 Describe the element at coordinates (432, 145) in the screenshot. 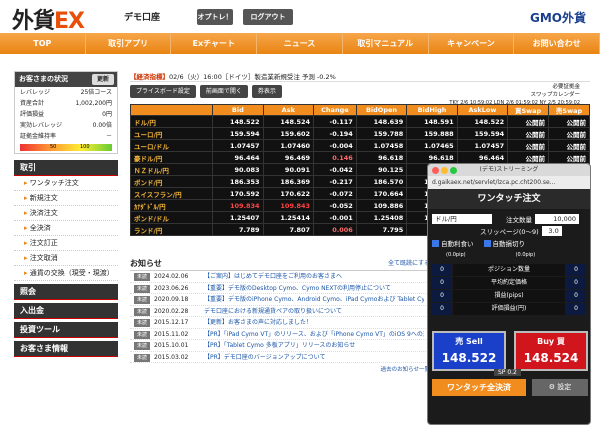

I see `rate-cell: 1.07465` at that location.